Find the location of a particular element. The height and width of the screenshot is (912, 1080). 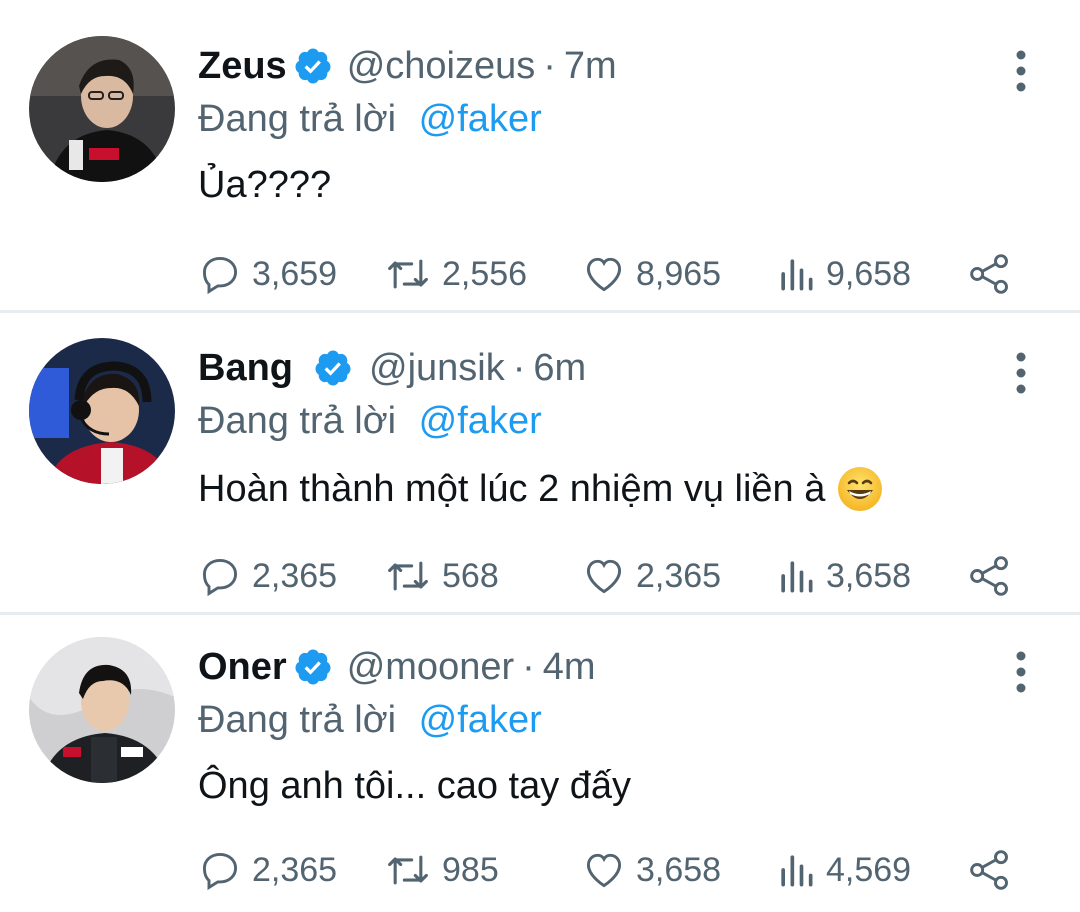

like-count: 8,965 is located at coordinates (679, 273).